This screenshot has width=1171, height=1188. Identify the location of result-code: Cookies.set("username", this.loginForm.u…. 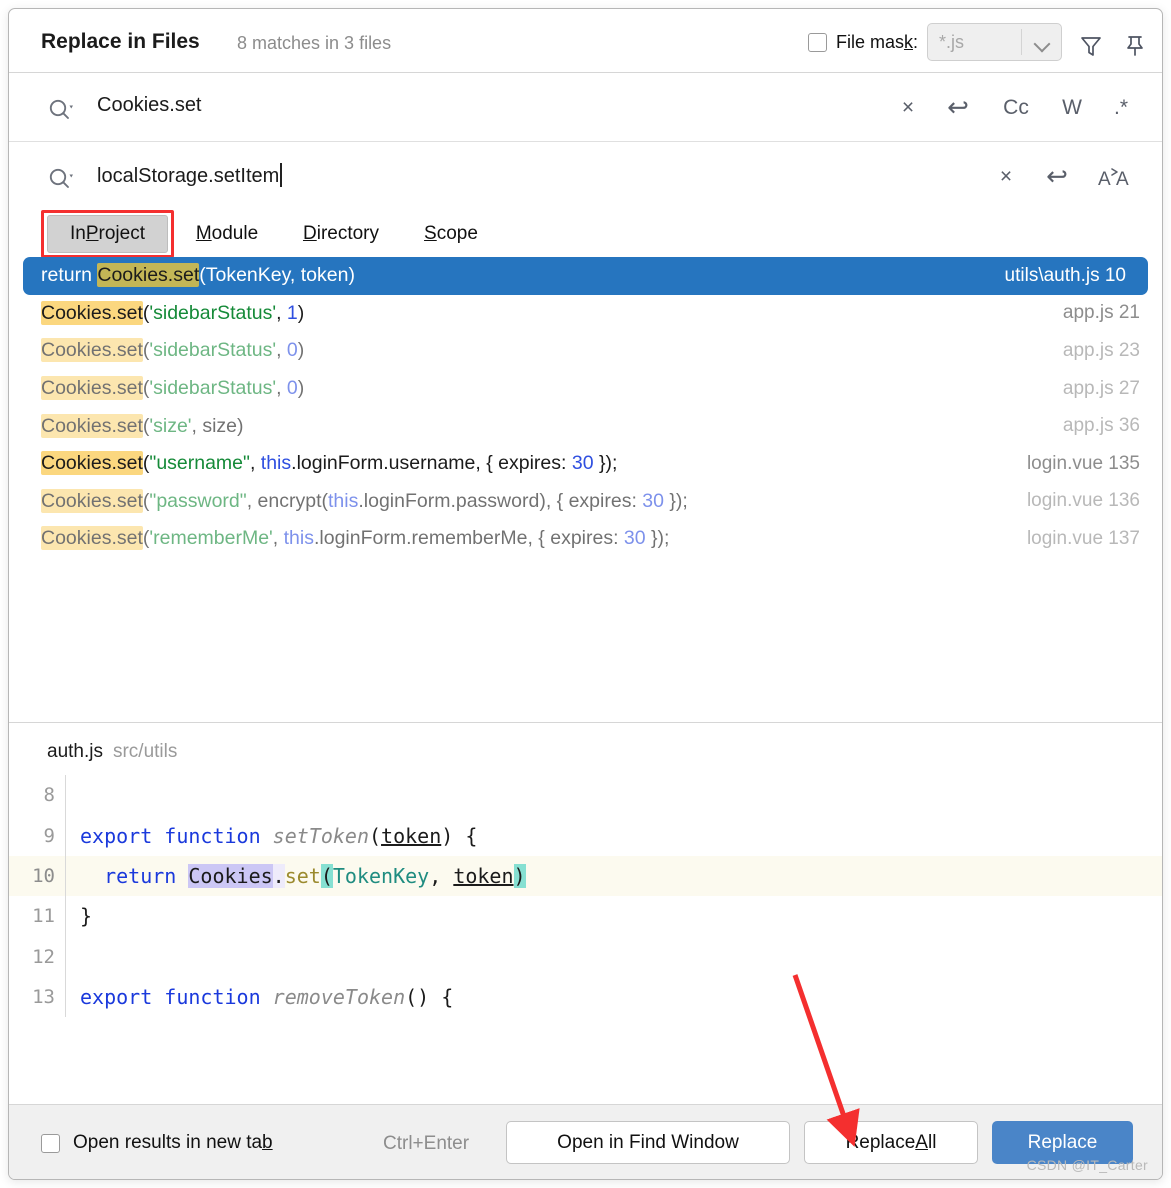
(329, 463).